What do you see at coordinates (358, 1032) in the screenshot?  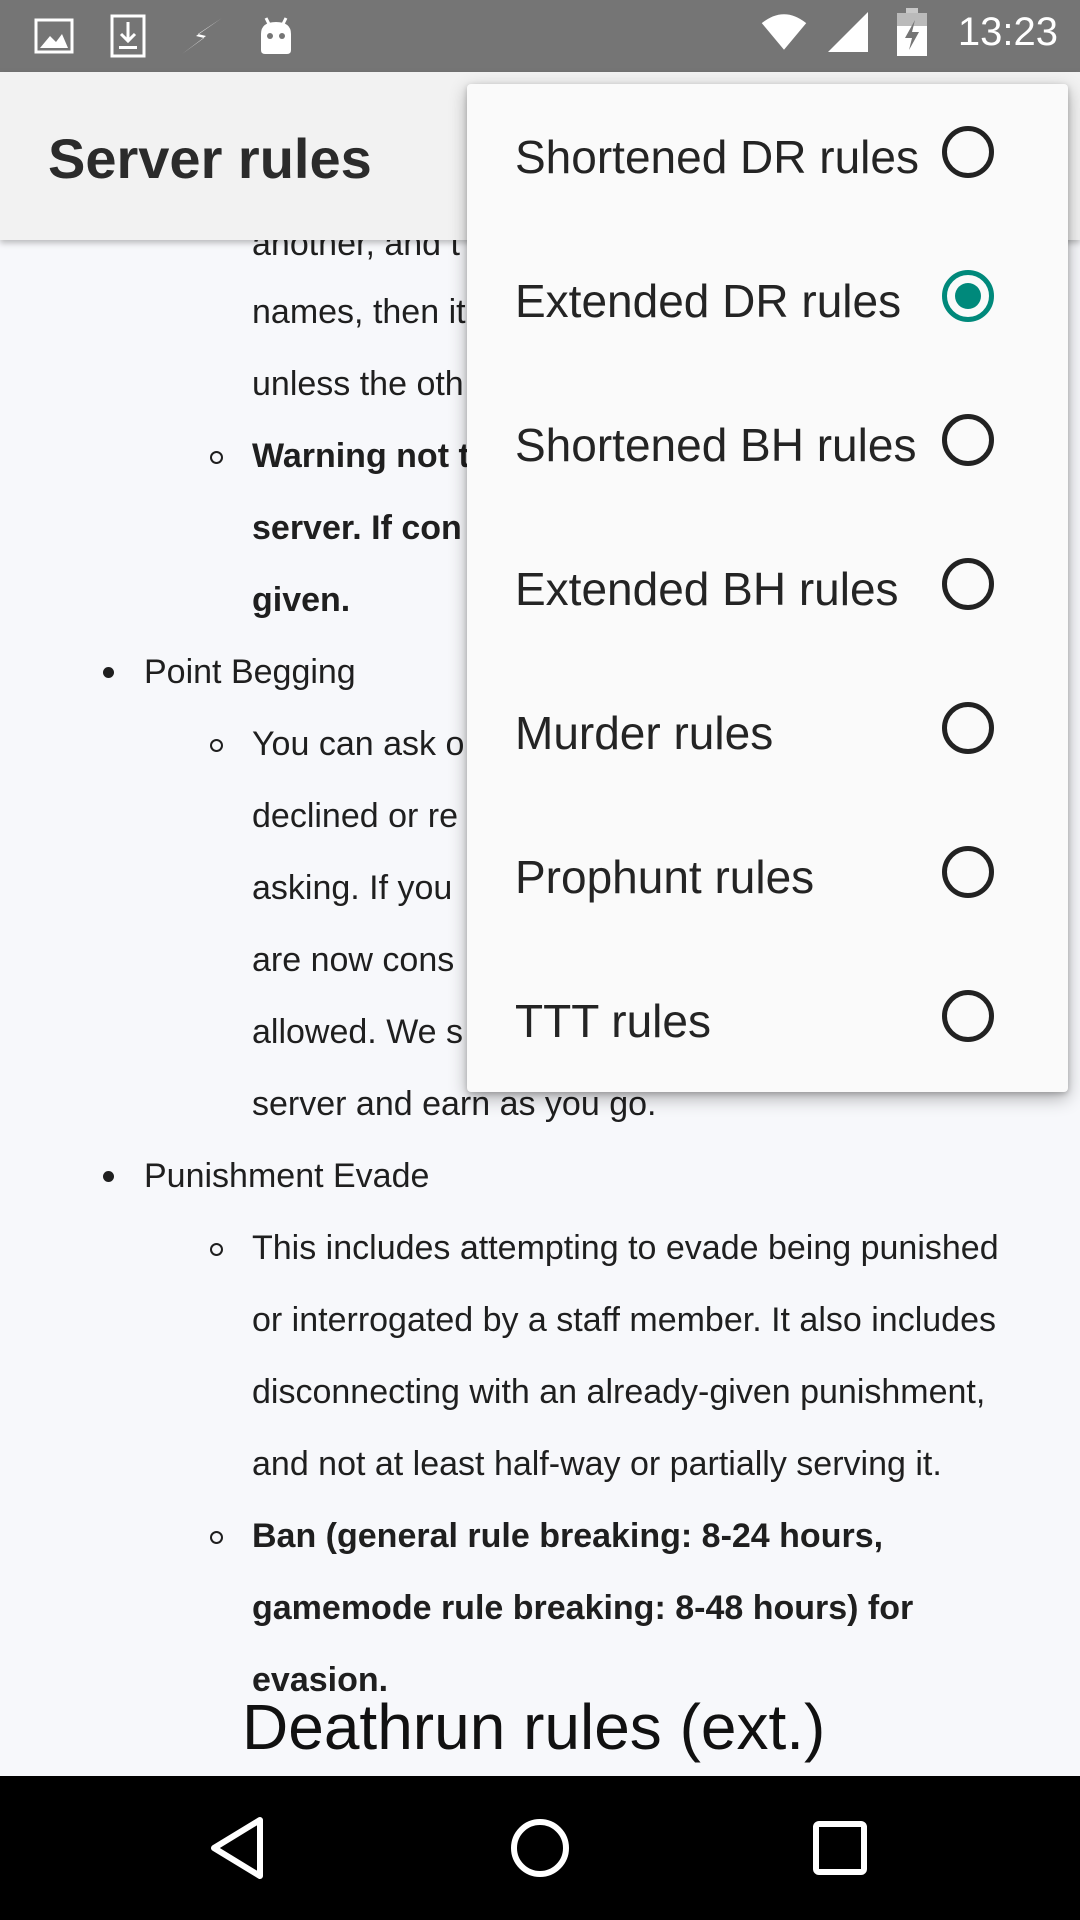 I see `content-line: allowed. We s` at bounding box center [358, 1032].